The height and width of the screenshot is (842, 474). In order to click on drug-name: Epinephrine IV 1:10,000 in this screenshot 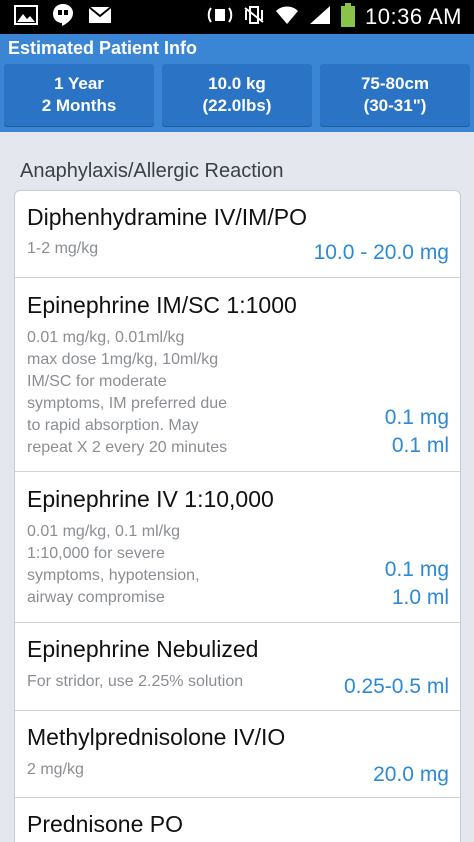, I will do `click(150, 499)`.